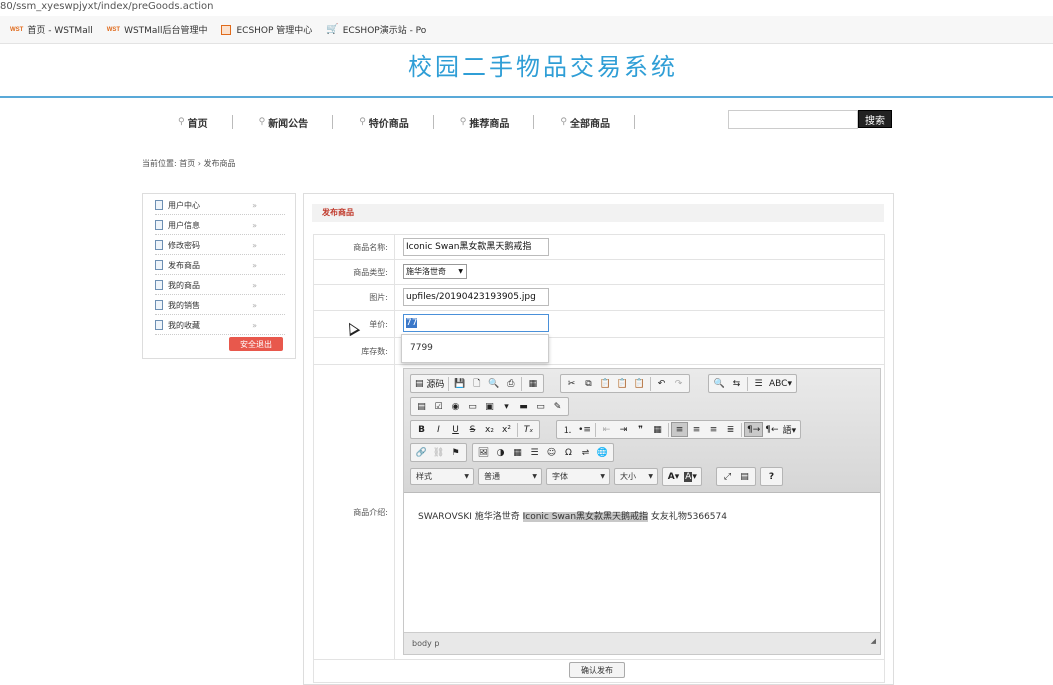 The width and height of the screenshot is (1053, 685). What do you see at coordinates (597, 670) in the screenshot?
I see `submit-button: 确认发布` at bounding box center [597, 670].